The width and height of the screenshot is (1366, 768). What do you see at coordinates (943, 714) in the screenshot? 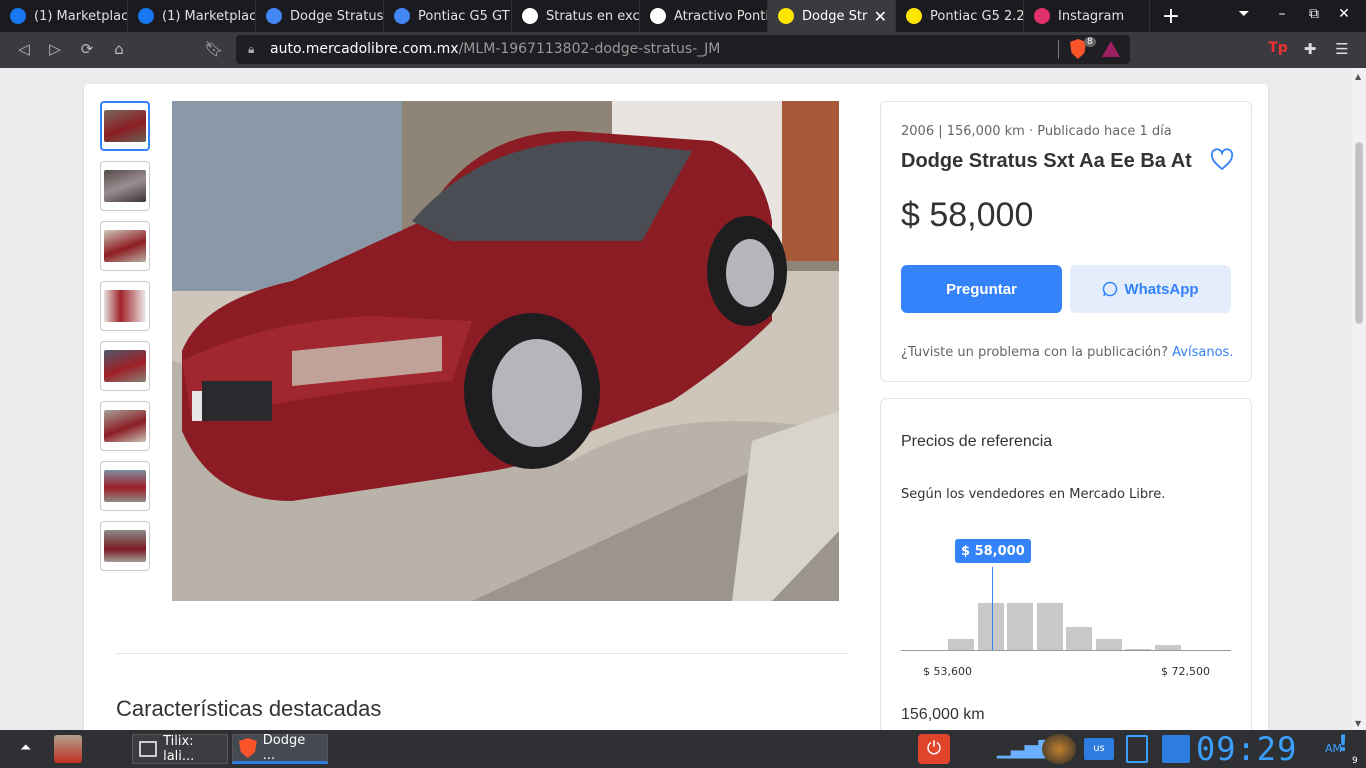
I see `reference-km: 156,000 km` at bounding box center [943, 714].